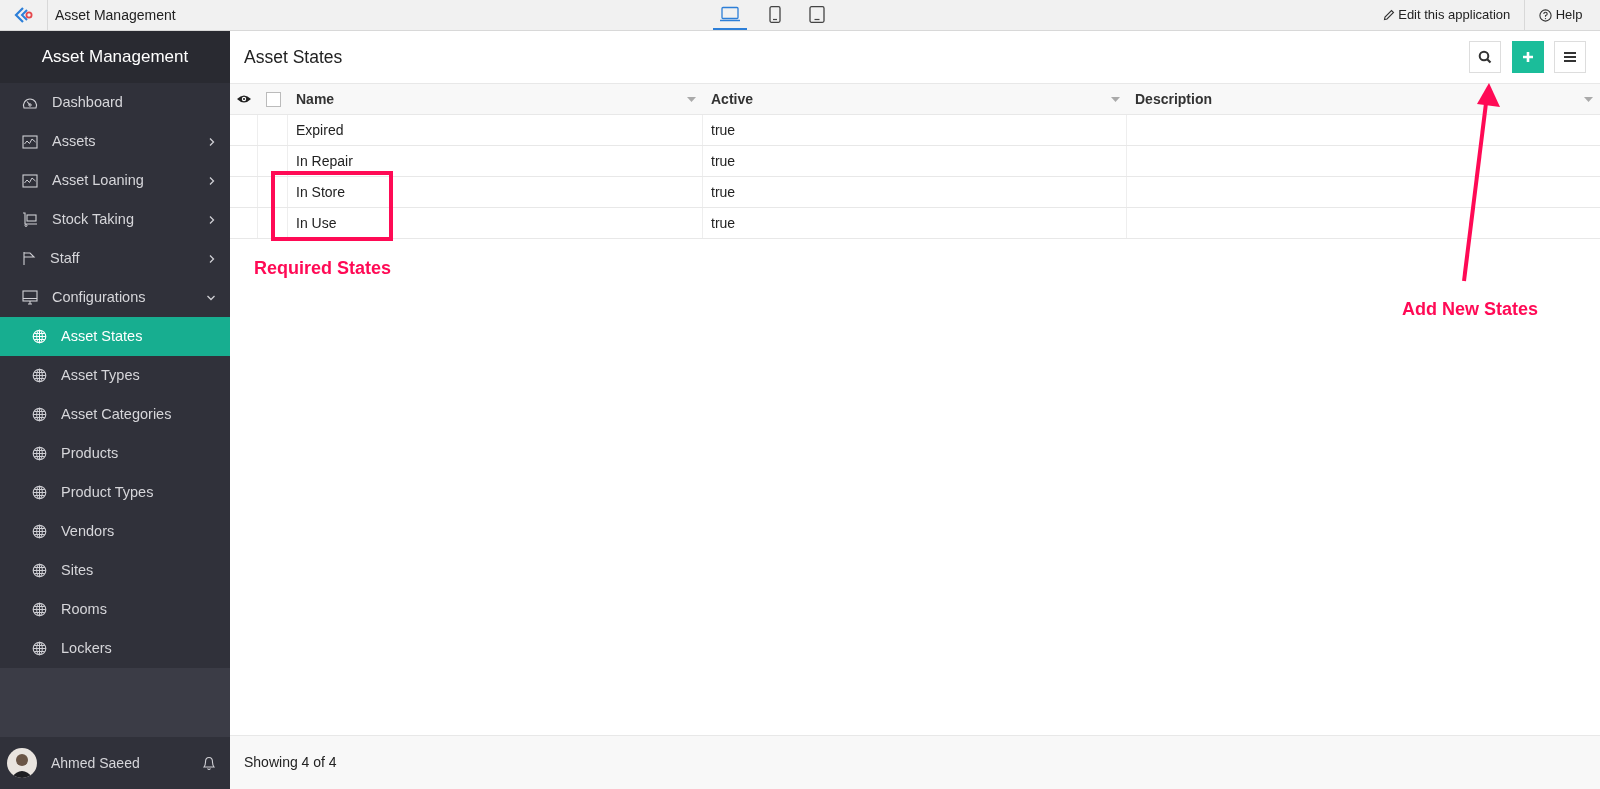 The width and height of the screenshot is (1600, 789). Describe the element at coordinates (321, 192) in the screenshot. I see `table-cell-text: In Store` at that location.